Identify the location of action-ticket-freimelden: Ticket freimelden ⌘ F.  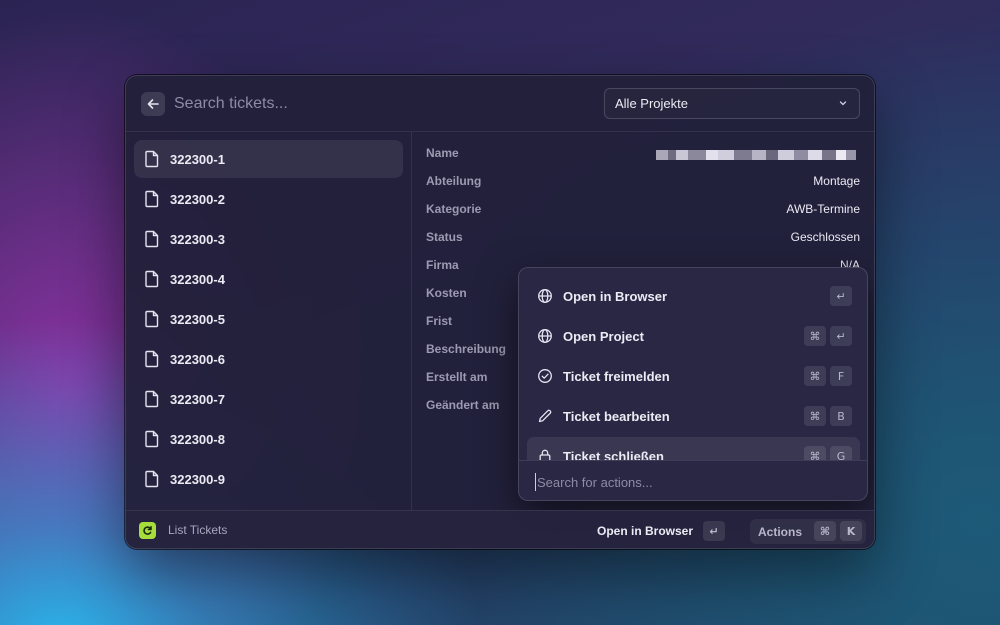
(693, 376).